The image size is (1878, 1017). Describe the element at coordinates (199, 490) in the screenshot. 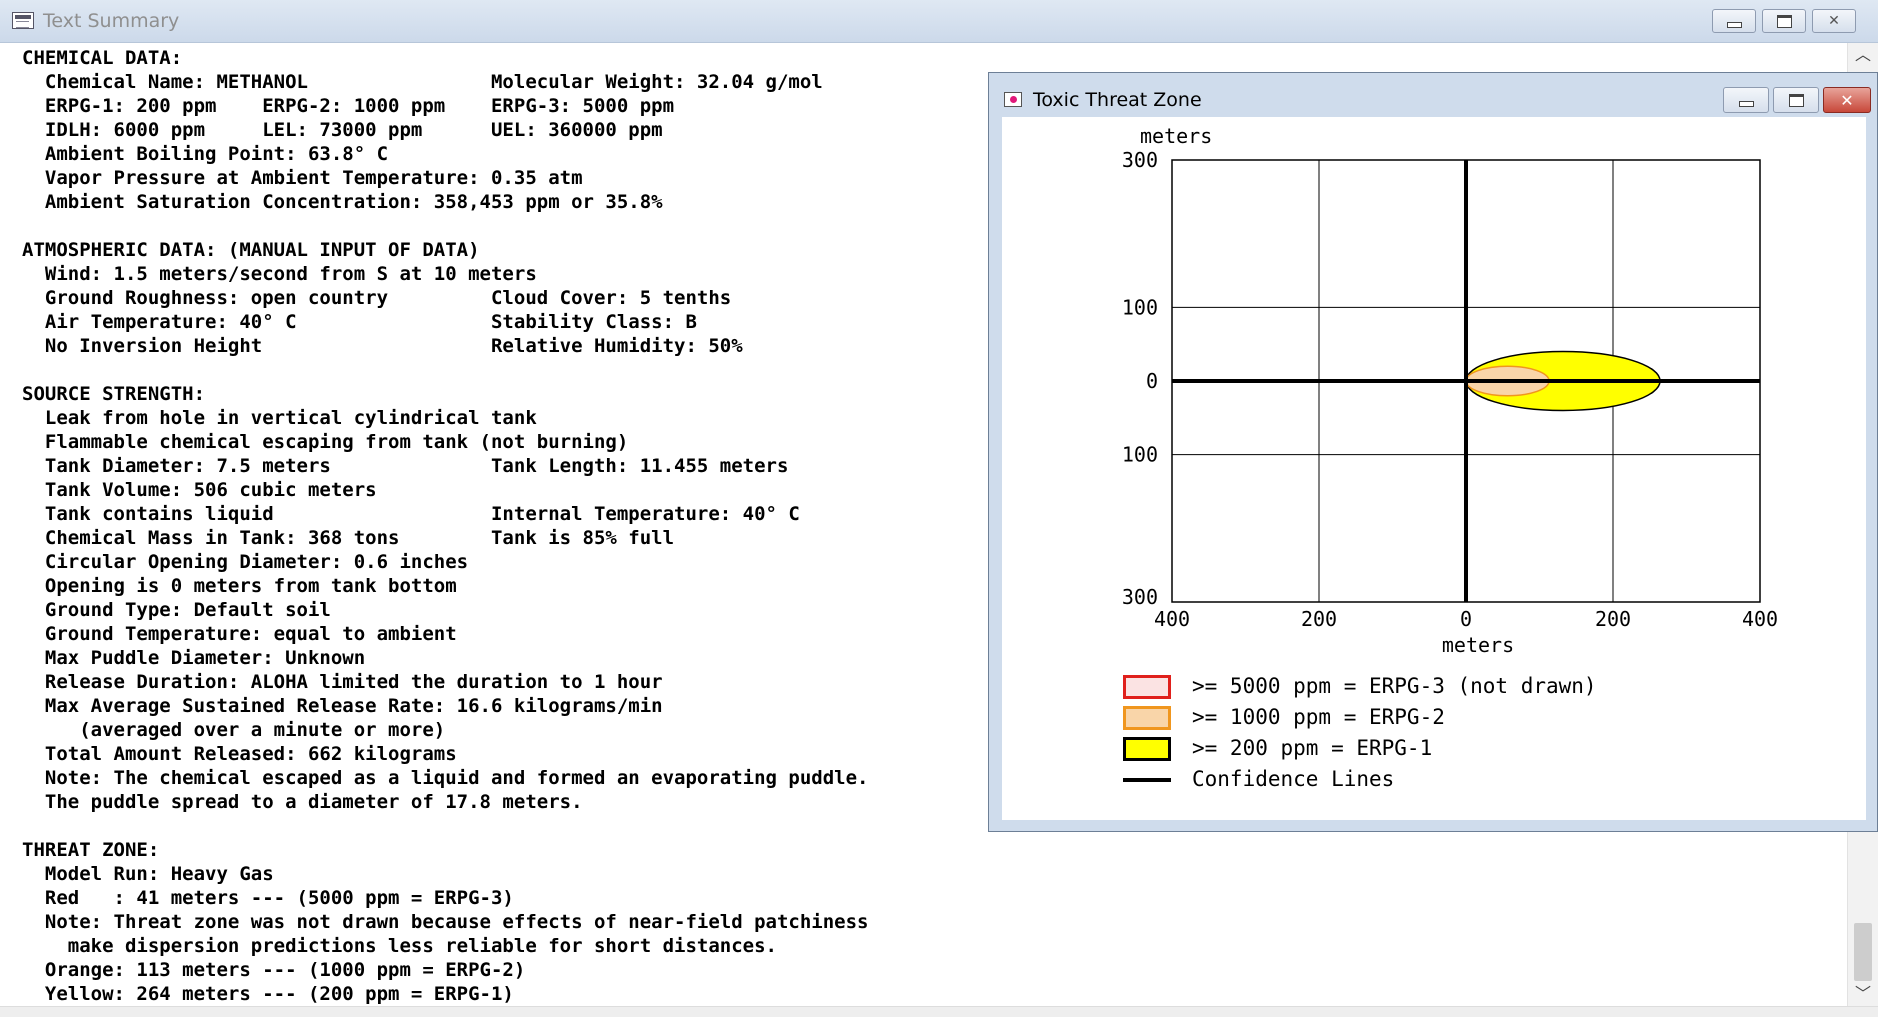

I see `summary-line: Tank Volume: 506 cubic meters` at that location.